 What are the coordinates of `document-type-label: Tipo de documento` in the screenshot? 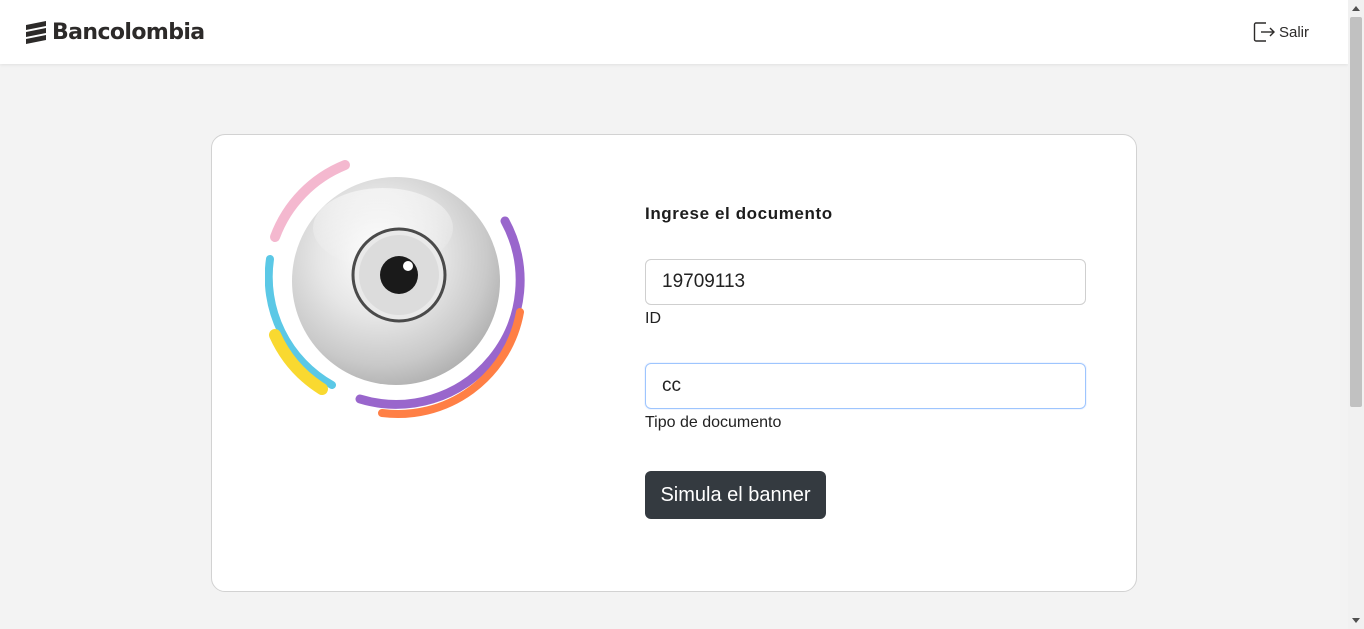 It's located at (713, 422).